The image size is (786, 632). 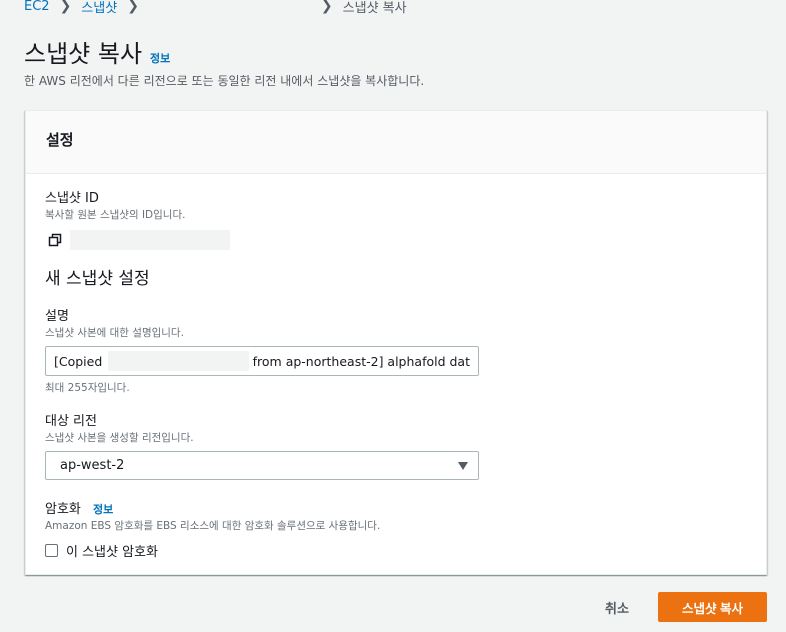 I want to click on settings-panel-header: 설정, so click(x=396, y=142).